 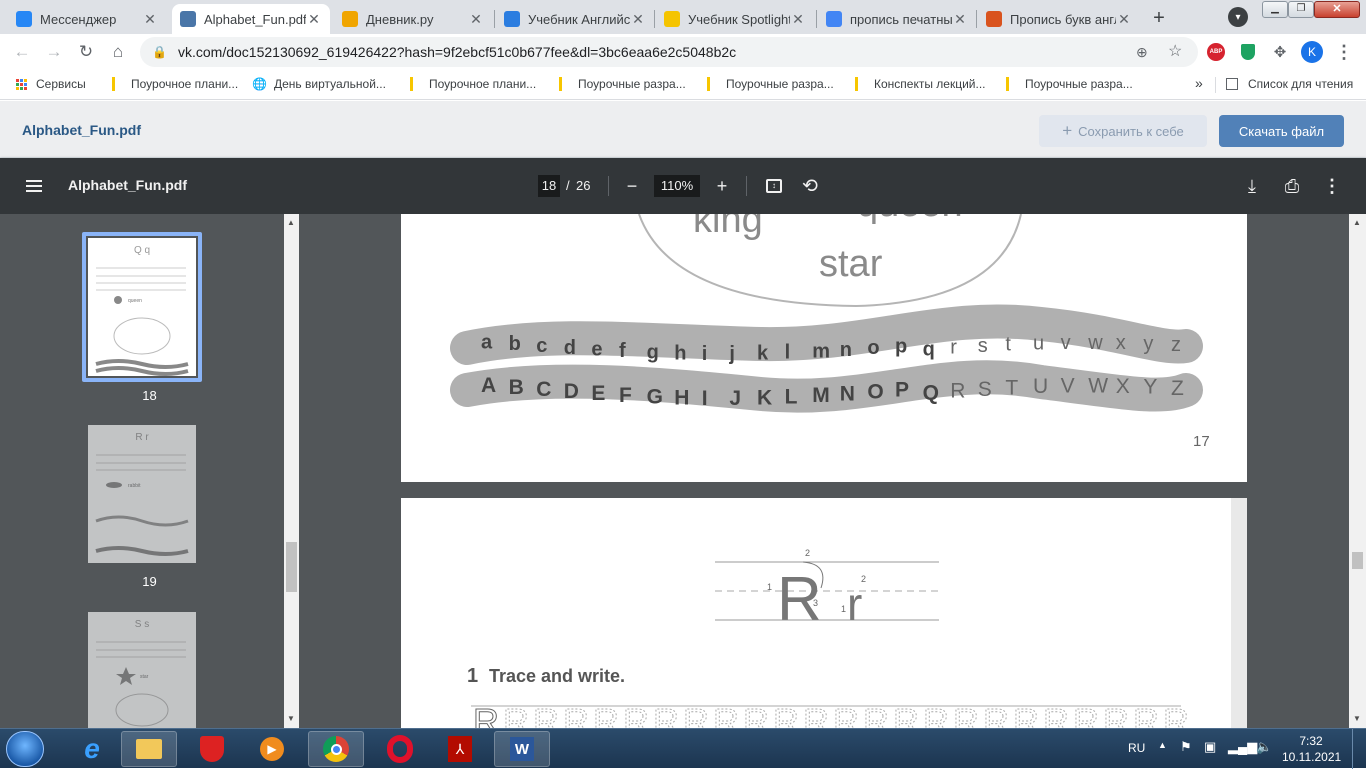 What do you see at coordinates (1280, 52) in the screenshot?
I see `extensions-puzzle-icon: ✥` at bounding box center [1280, 52].